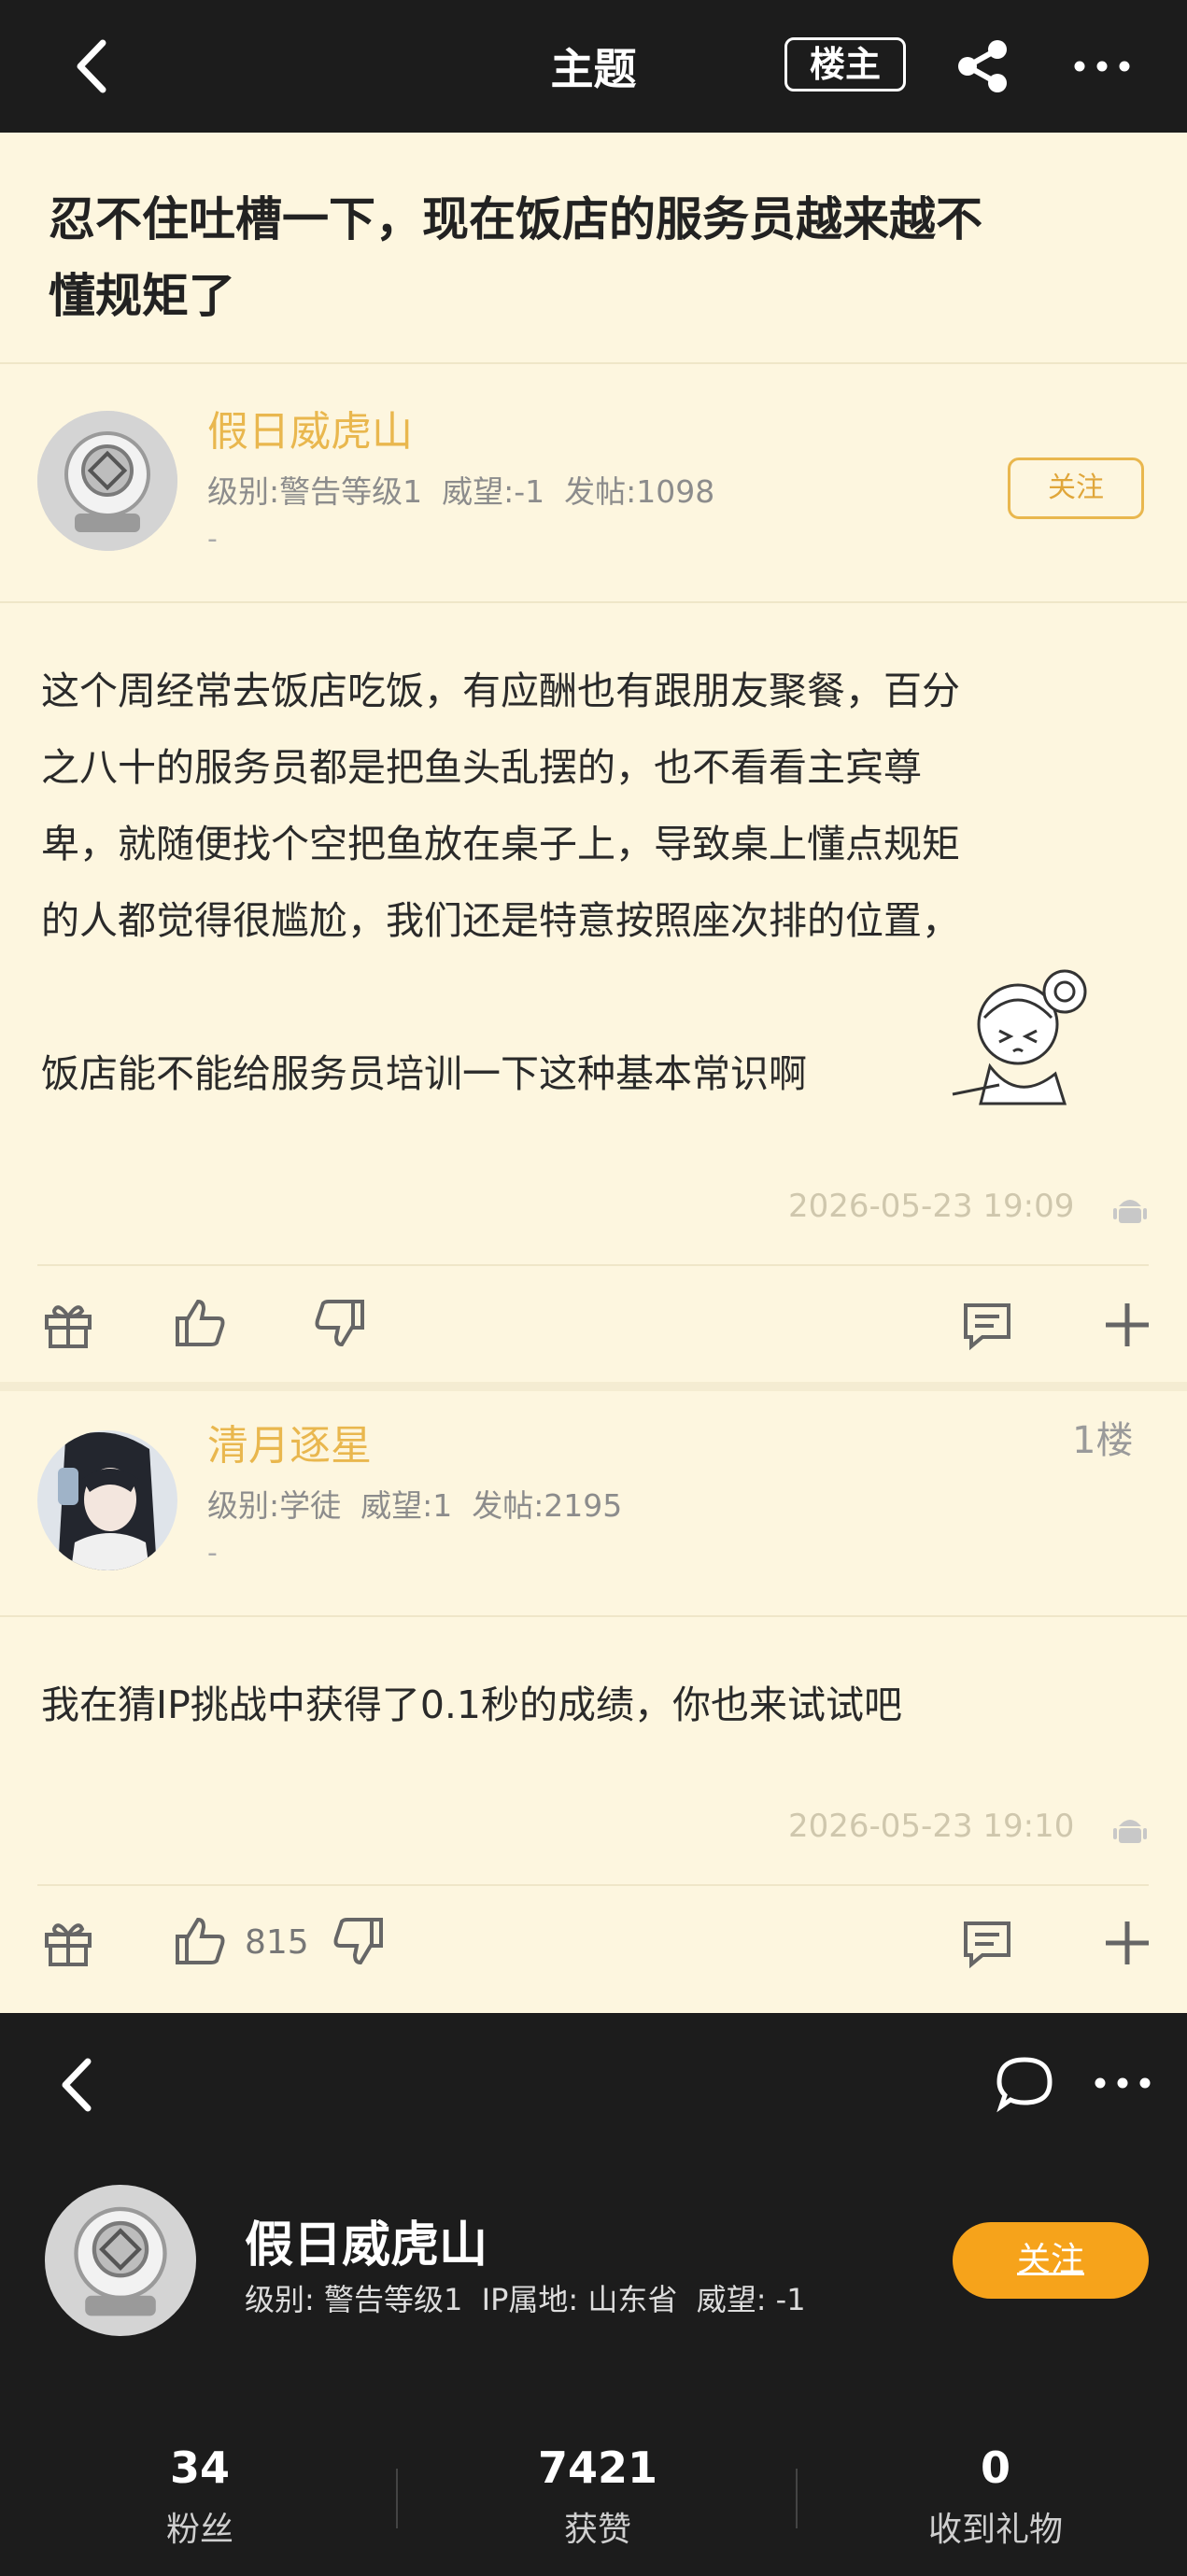  Describe the element at coordinates (107, 481) in the screenshot. I see `op-avatar` at that location.